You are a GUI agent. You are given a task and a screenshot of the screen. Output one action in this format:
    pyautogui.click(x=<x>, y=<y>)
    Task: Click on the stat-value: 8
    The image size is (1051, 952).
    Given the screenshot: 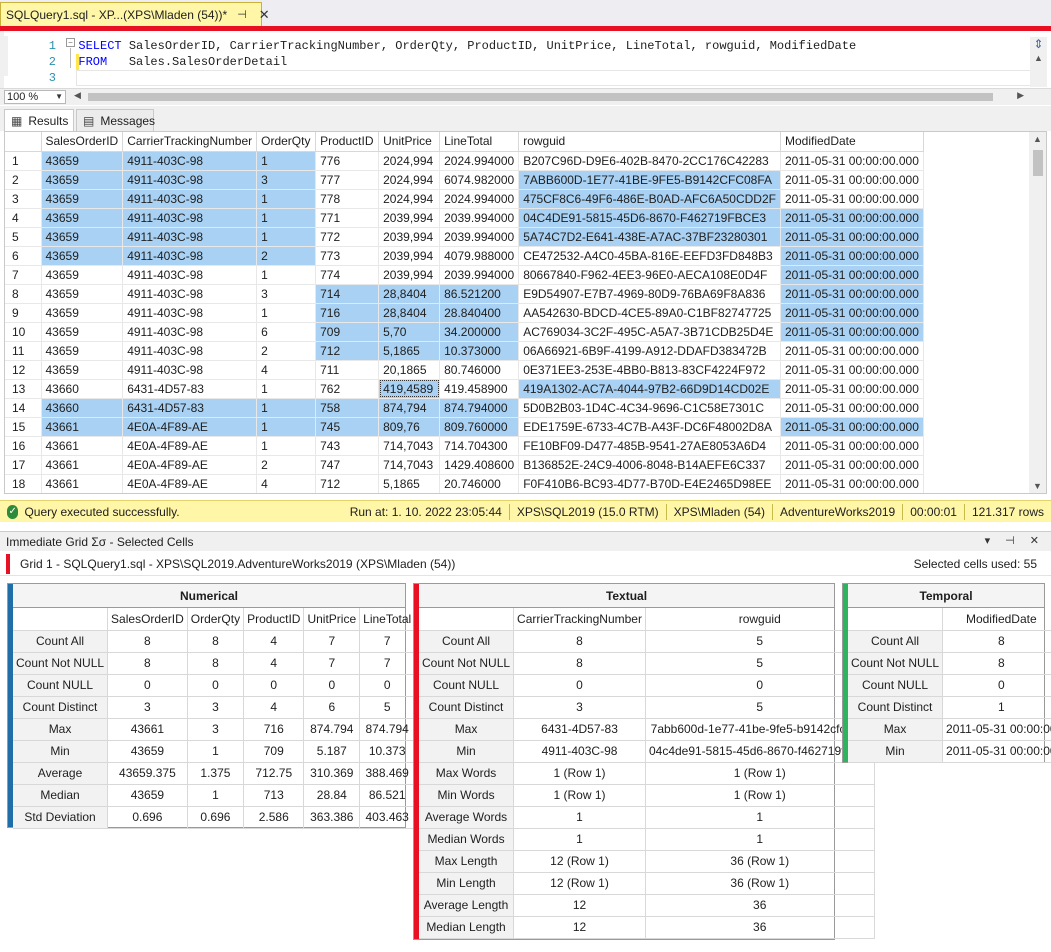 What is the action you would take?
    pyautogui.click(x=579, y=641)
    